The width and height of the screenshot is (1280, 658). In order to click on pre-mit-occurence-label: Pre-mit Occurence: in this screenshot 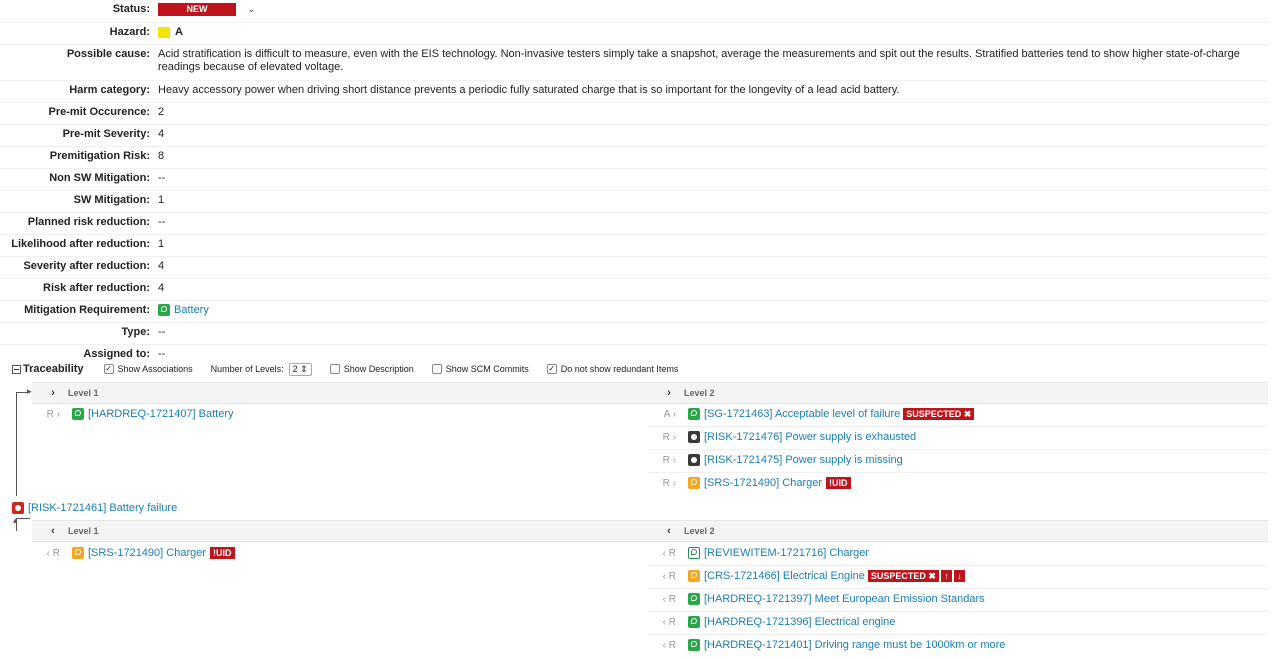, I will do `click(99, 112)`.